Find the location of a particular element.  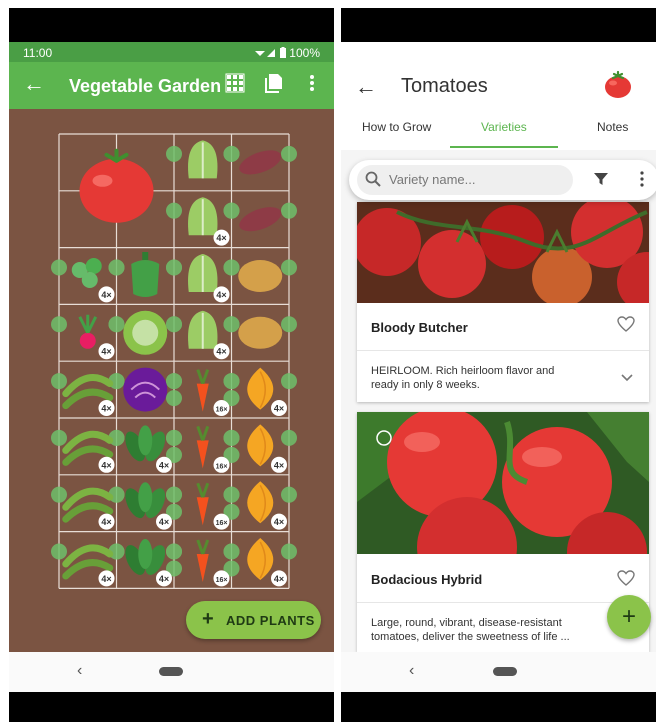

tomato-icon is located at coordinates (618, 84).